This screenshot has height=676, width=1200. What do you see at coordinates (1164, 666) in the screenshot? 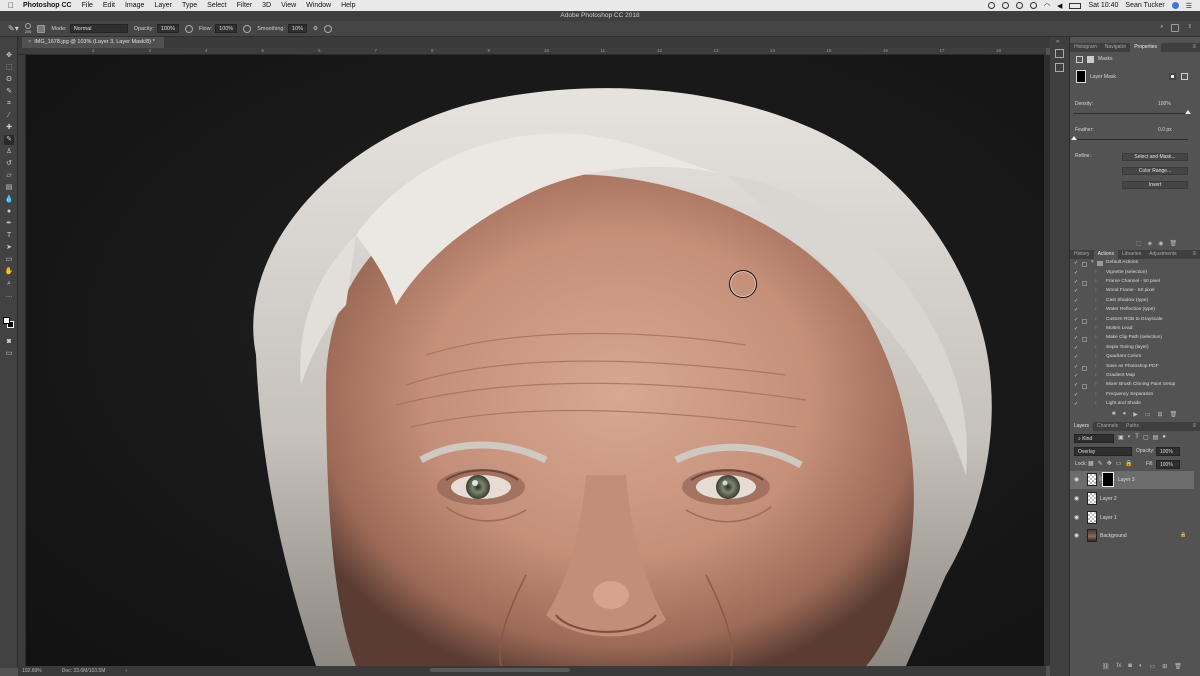
I see `new-layer-icon: ⊞` at bounding box center [1164, 666].